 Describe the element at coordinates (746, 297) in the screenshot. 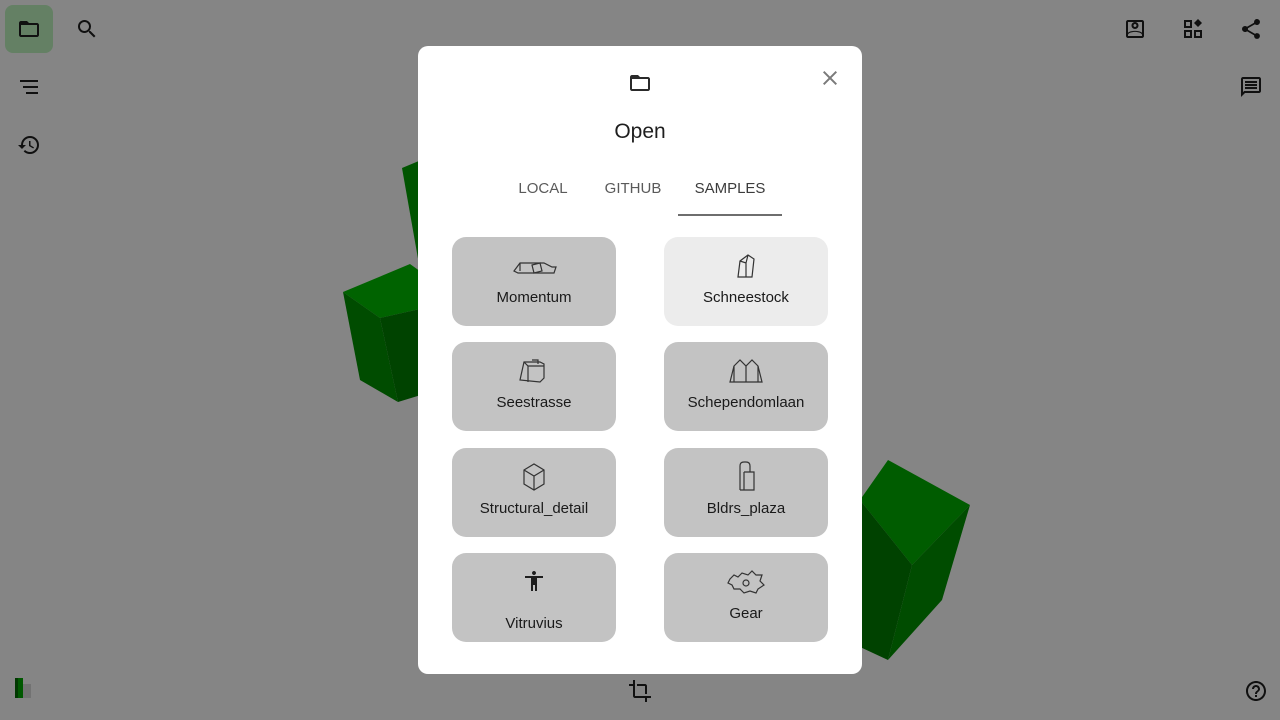

I see `sample-label: Schneestock` at that location.